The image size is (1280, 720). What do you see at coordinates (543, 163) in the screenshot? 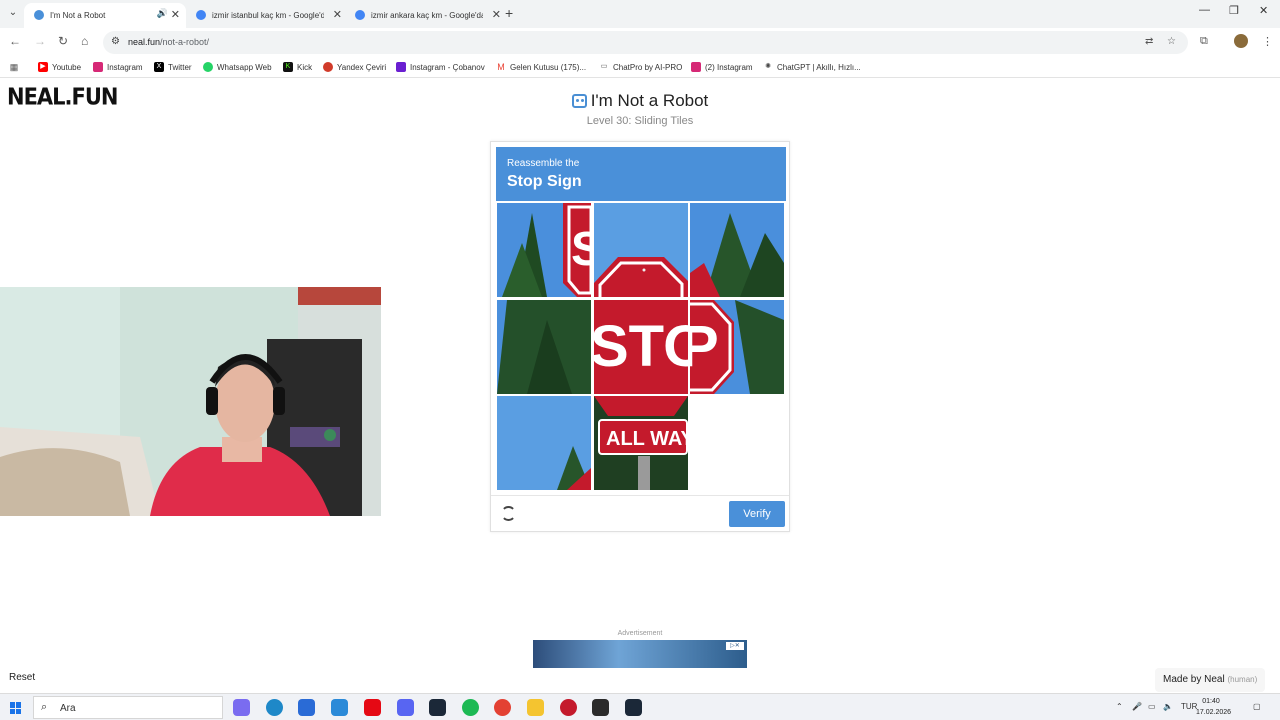
I see `captcha-instruction: Reassemble the` at bounding box center [543, 163].